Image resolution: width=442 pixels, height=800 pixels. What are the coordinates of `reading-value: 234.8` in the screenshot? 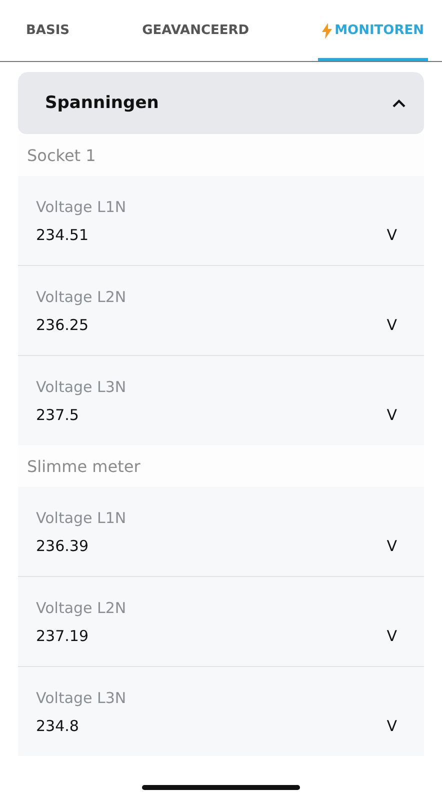 It's located at (57, 725).